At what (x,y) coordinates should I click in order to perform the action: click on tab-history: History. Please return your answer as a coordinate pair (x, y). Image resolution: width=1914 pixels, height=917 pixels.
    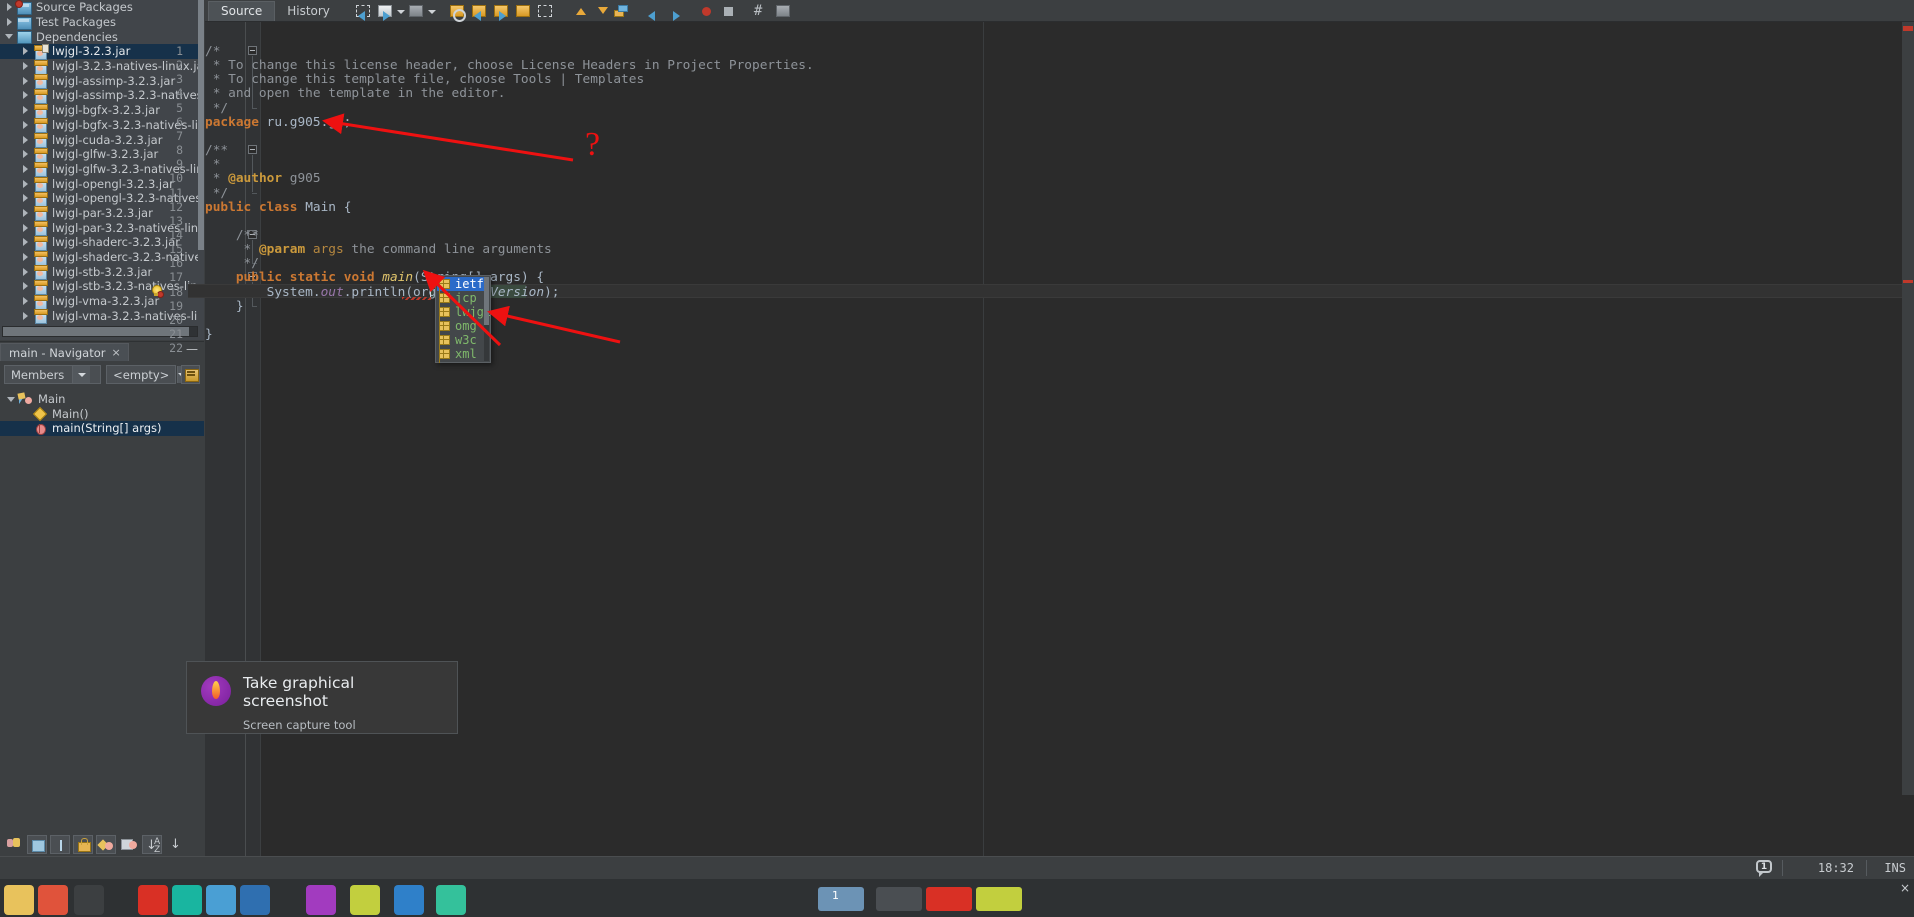
    Looking at the image, I should click on (308, 11).